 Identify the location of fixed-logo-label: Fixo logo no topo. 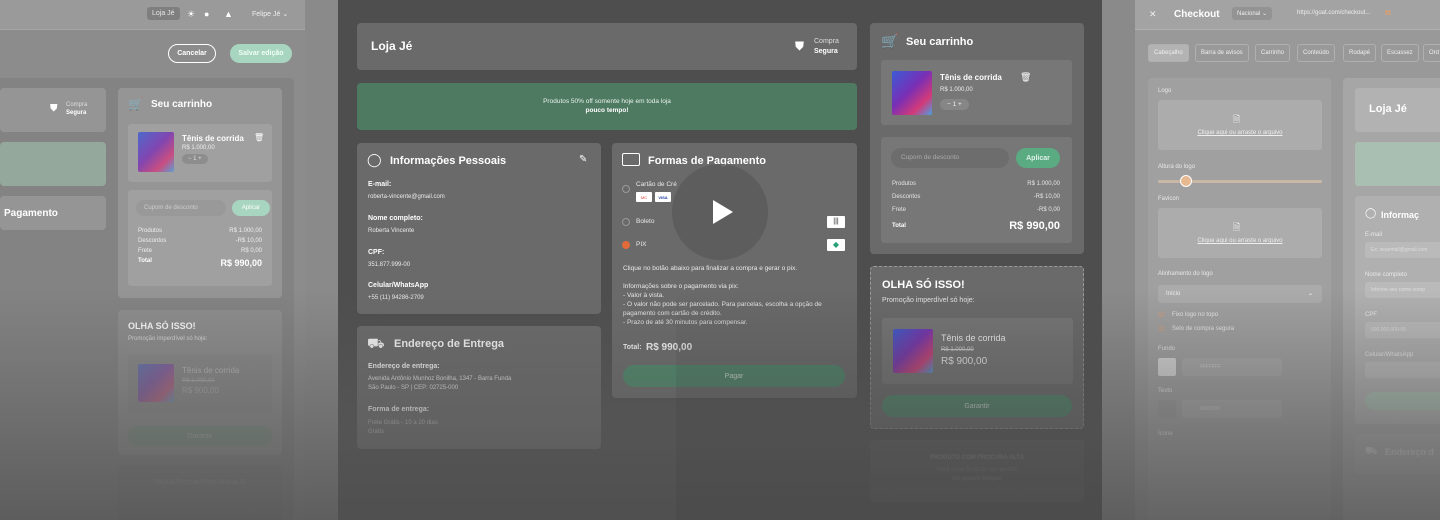
(1195, 315).